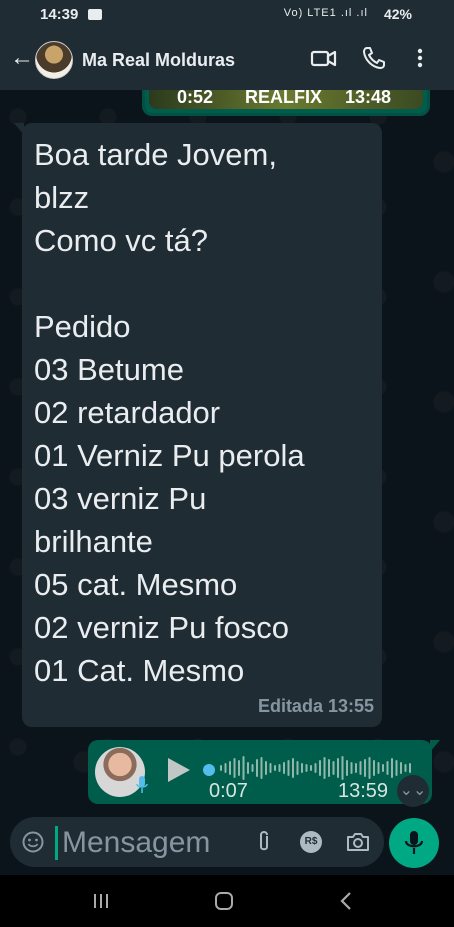 Image resolution: width=454 pixels, height=927 pixels. What do you see at coordinates (162, 627) in the screenshot?
I see `message-line: 02 verniz Pu fosco` at bounding box center [162, 627].